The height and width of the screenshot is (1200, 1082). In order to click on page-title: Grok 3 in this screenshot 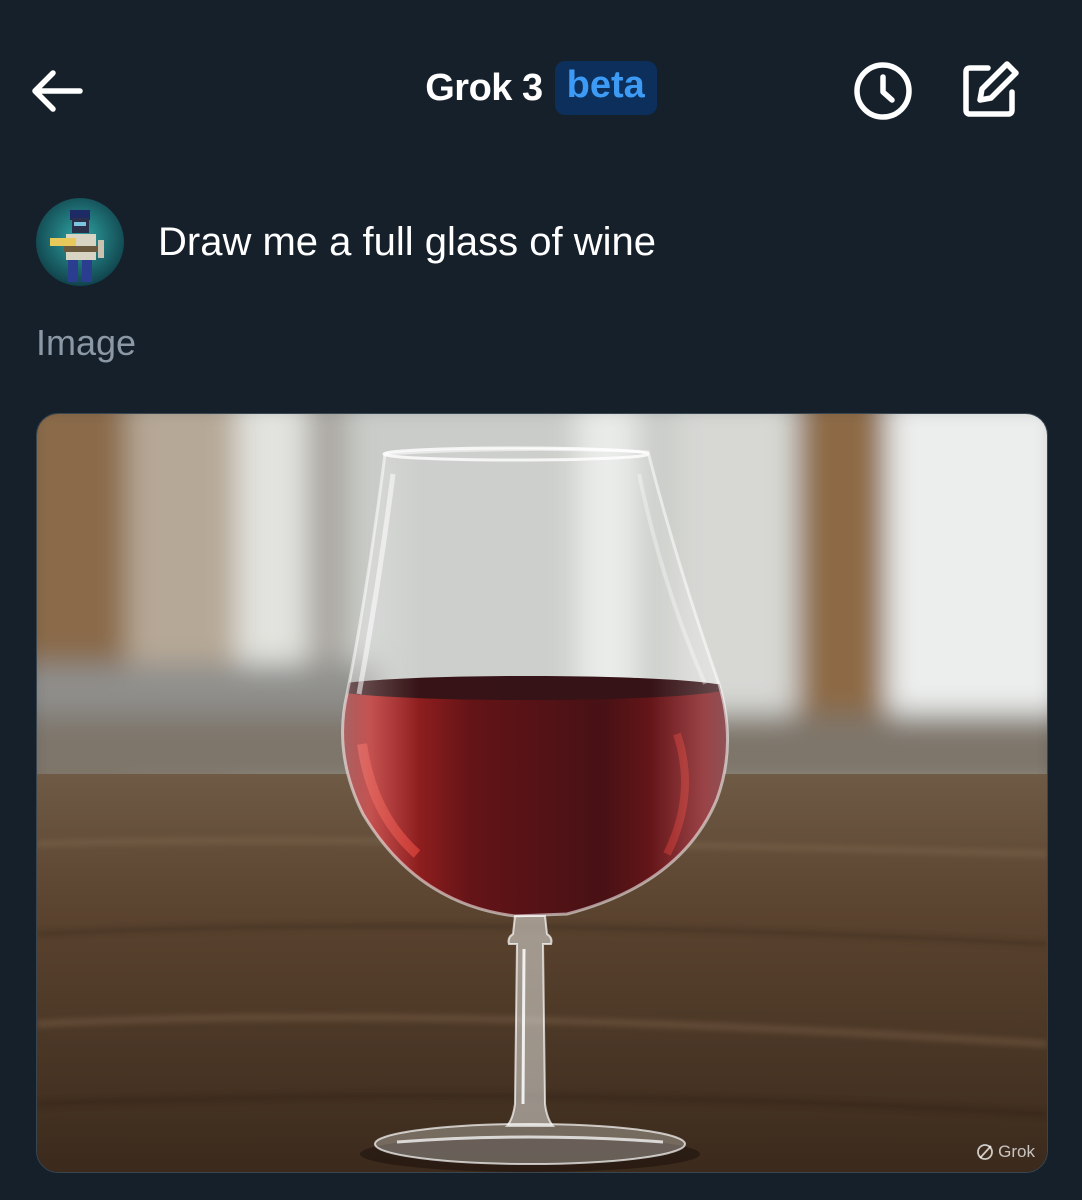, I will do `click(484, 87)`.